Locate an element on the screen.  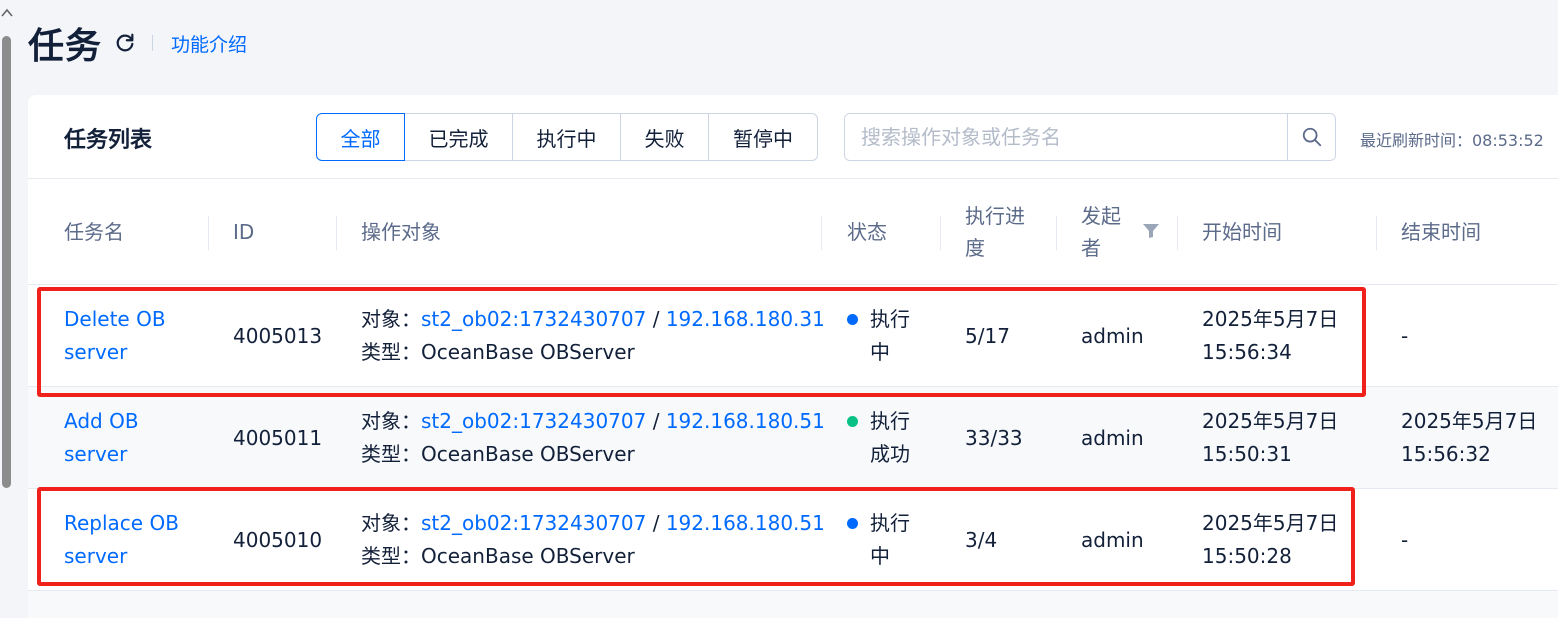
filter-running-button: 执行中 is located at coordinates (566, 137).